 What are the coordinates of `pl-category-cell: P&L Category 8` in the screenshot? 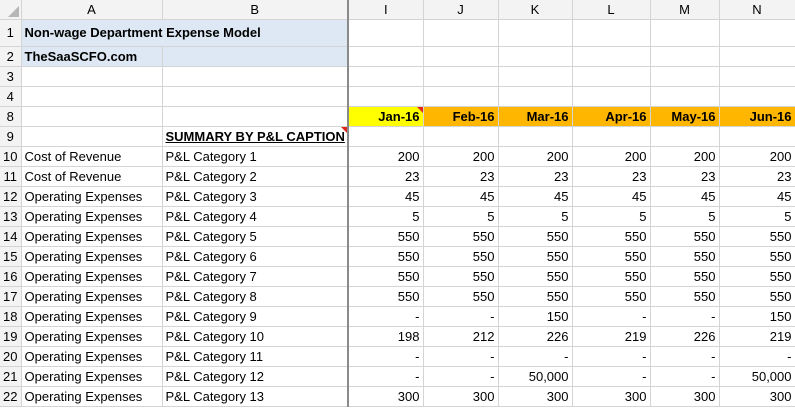 It's located at (255, 296).